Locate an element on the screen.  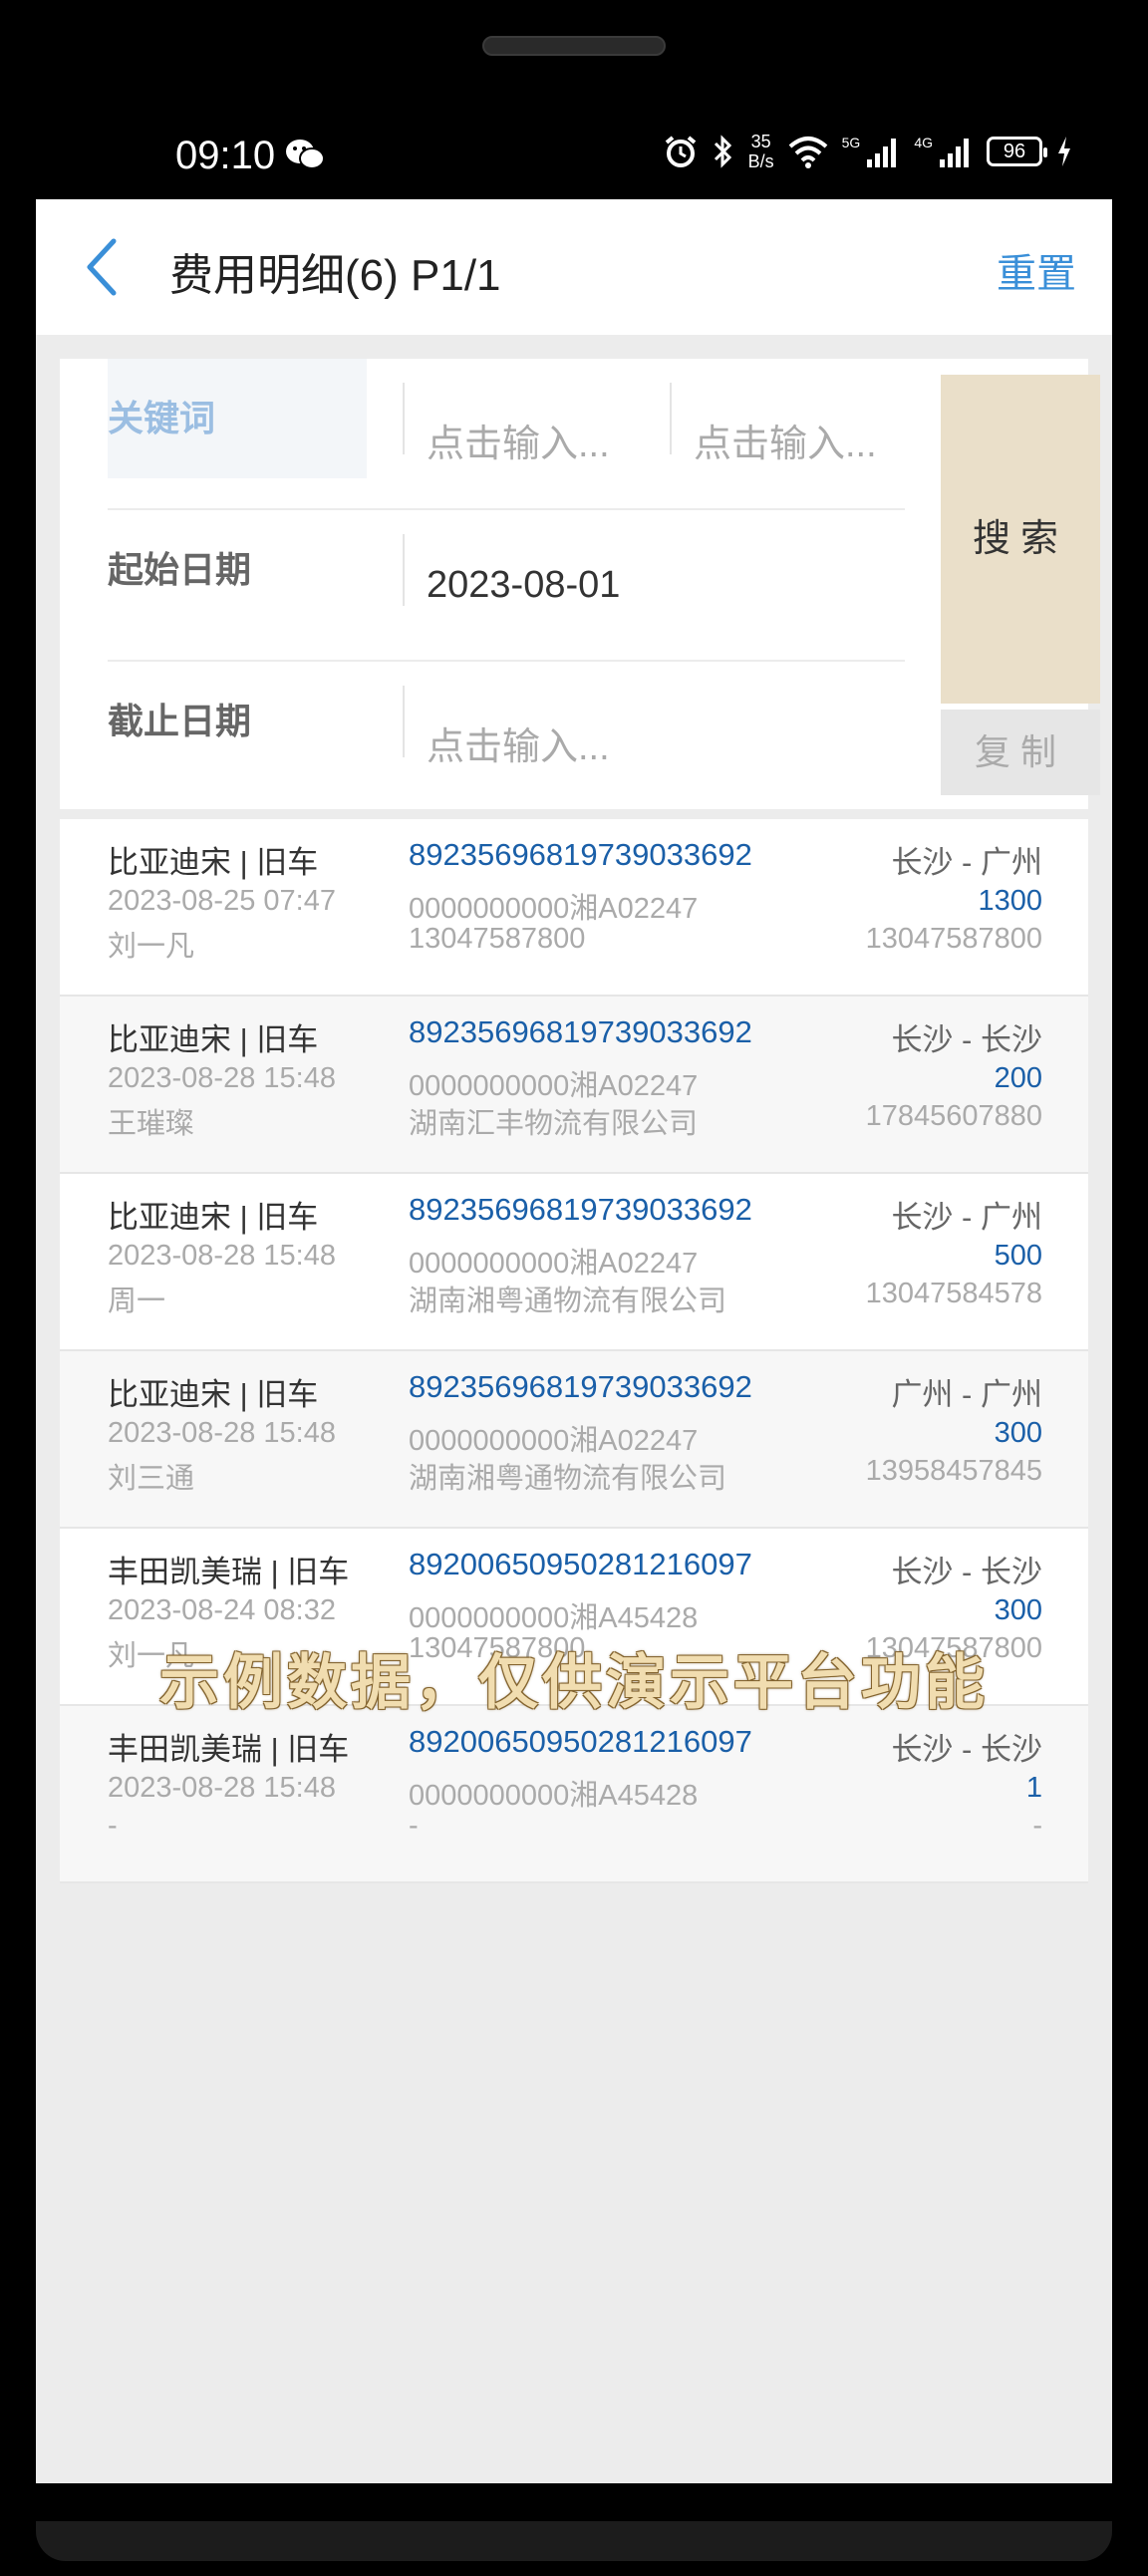
signal2-label: 4G is located at coordinates (923, 142).